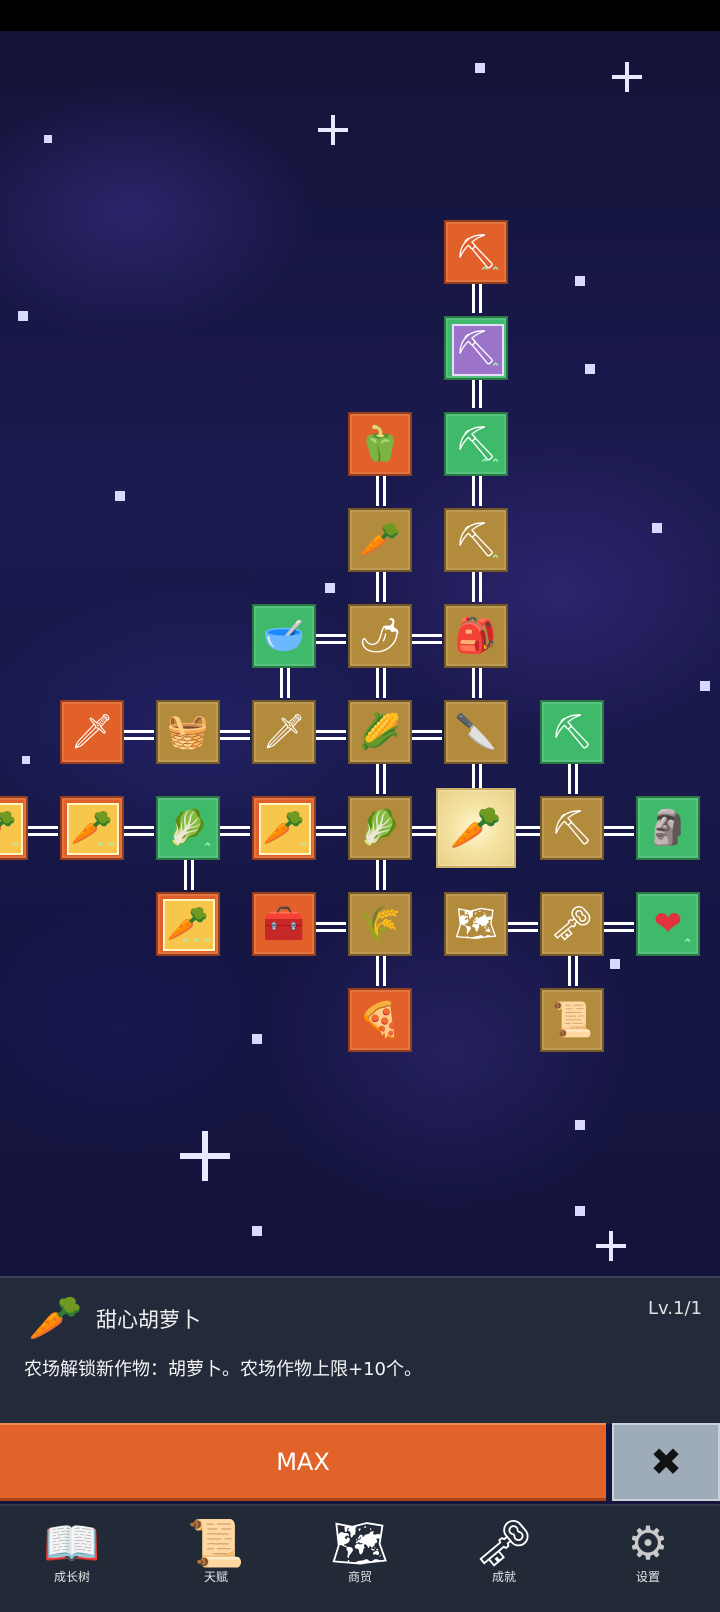  I want to click on shovel-icon: ⛏, so click(476, 444).